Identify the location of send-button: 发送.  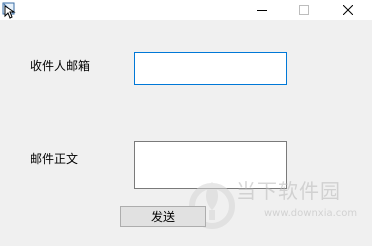
(163, 216).